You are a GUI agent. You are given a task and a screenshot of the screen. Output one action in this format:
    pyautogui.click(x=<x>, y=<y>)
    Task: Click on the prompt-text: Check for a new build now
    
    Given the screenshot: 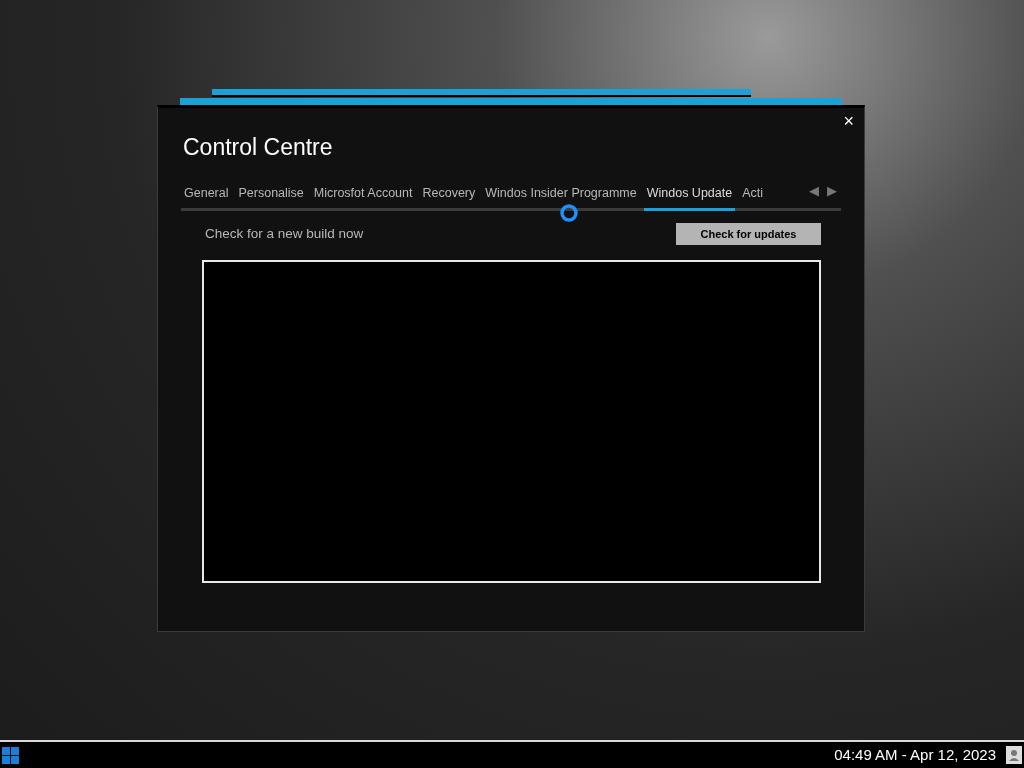 What is the action you would take?
    pyautogui.click(x=284, y=233)
    